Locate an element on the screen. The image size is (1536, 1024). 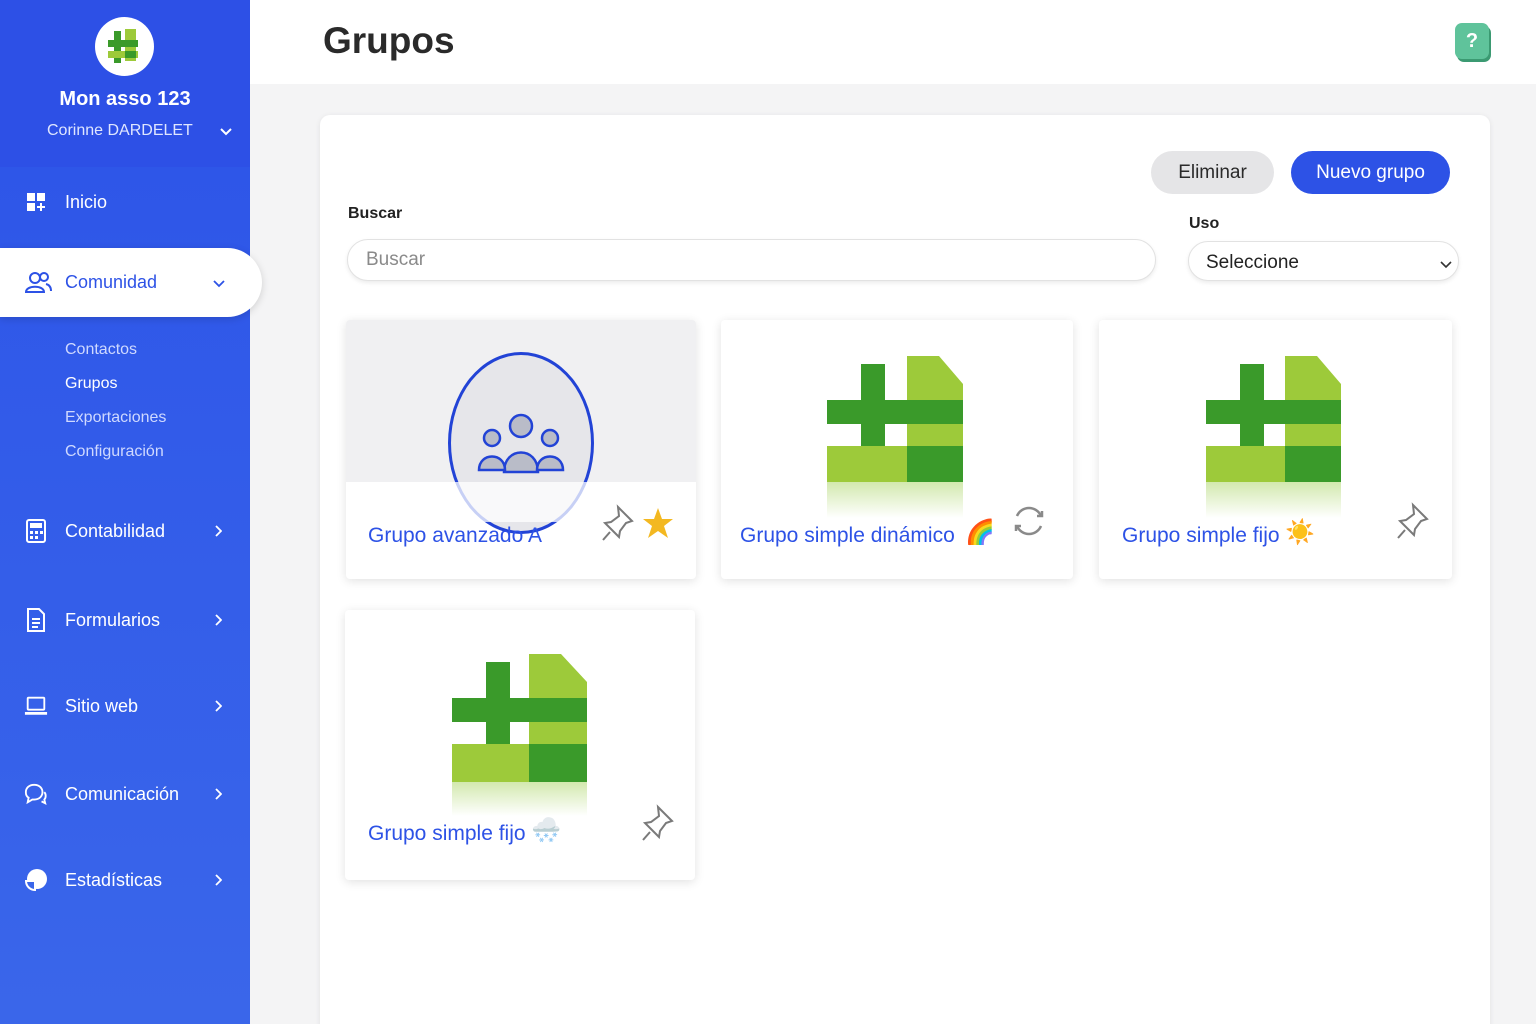
organization-name: Mon asso 123 is located at coordinates (125, 99).